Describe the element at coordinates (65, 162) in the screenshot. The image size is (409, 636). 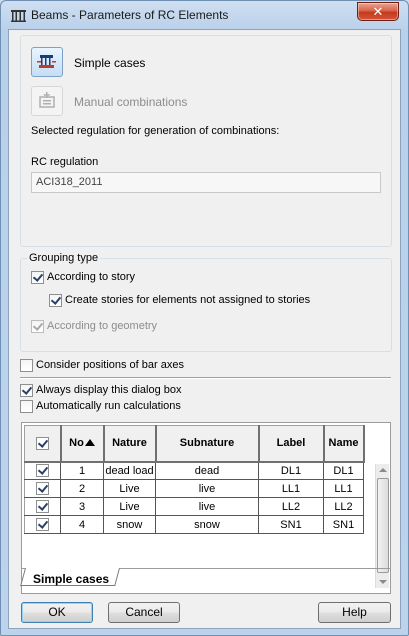
I see `rc-regulation-label: RC regulation` at that location.